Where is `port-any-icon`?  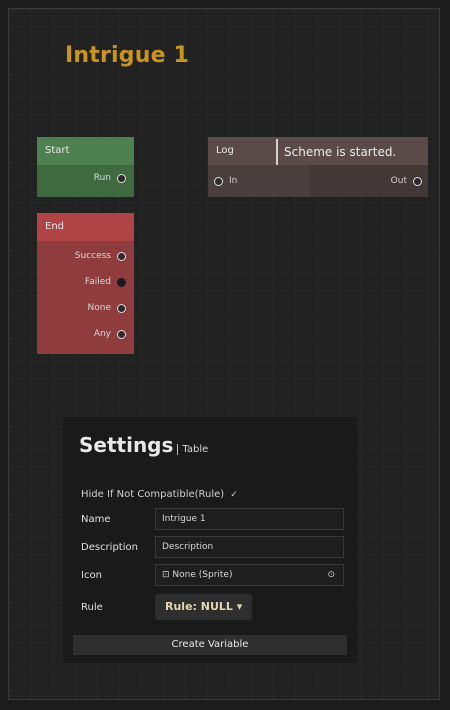 port-any-icon is located at coordinates (121, 334).